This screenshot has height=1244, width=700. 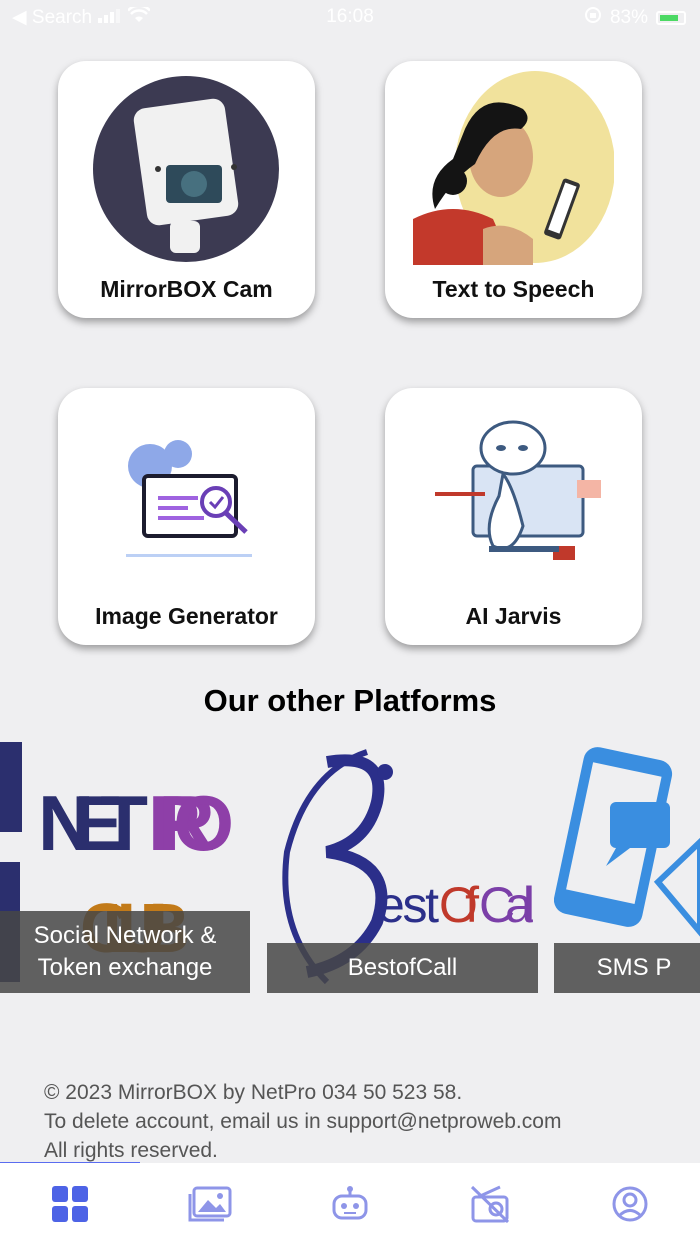 What do you see at coordinates (191, 823) in the screenshot?
I see `svg-text: PRO` at bounding box center [191, 823].